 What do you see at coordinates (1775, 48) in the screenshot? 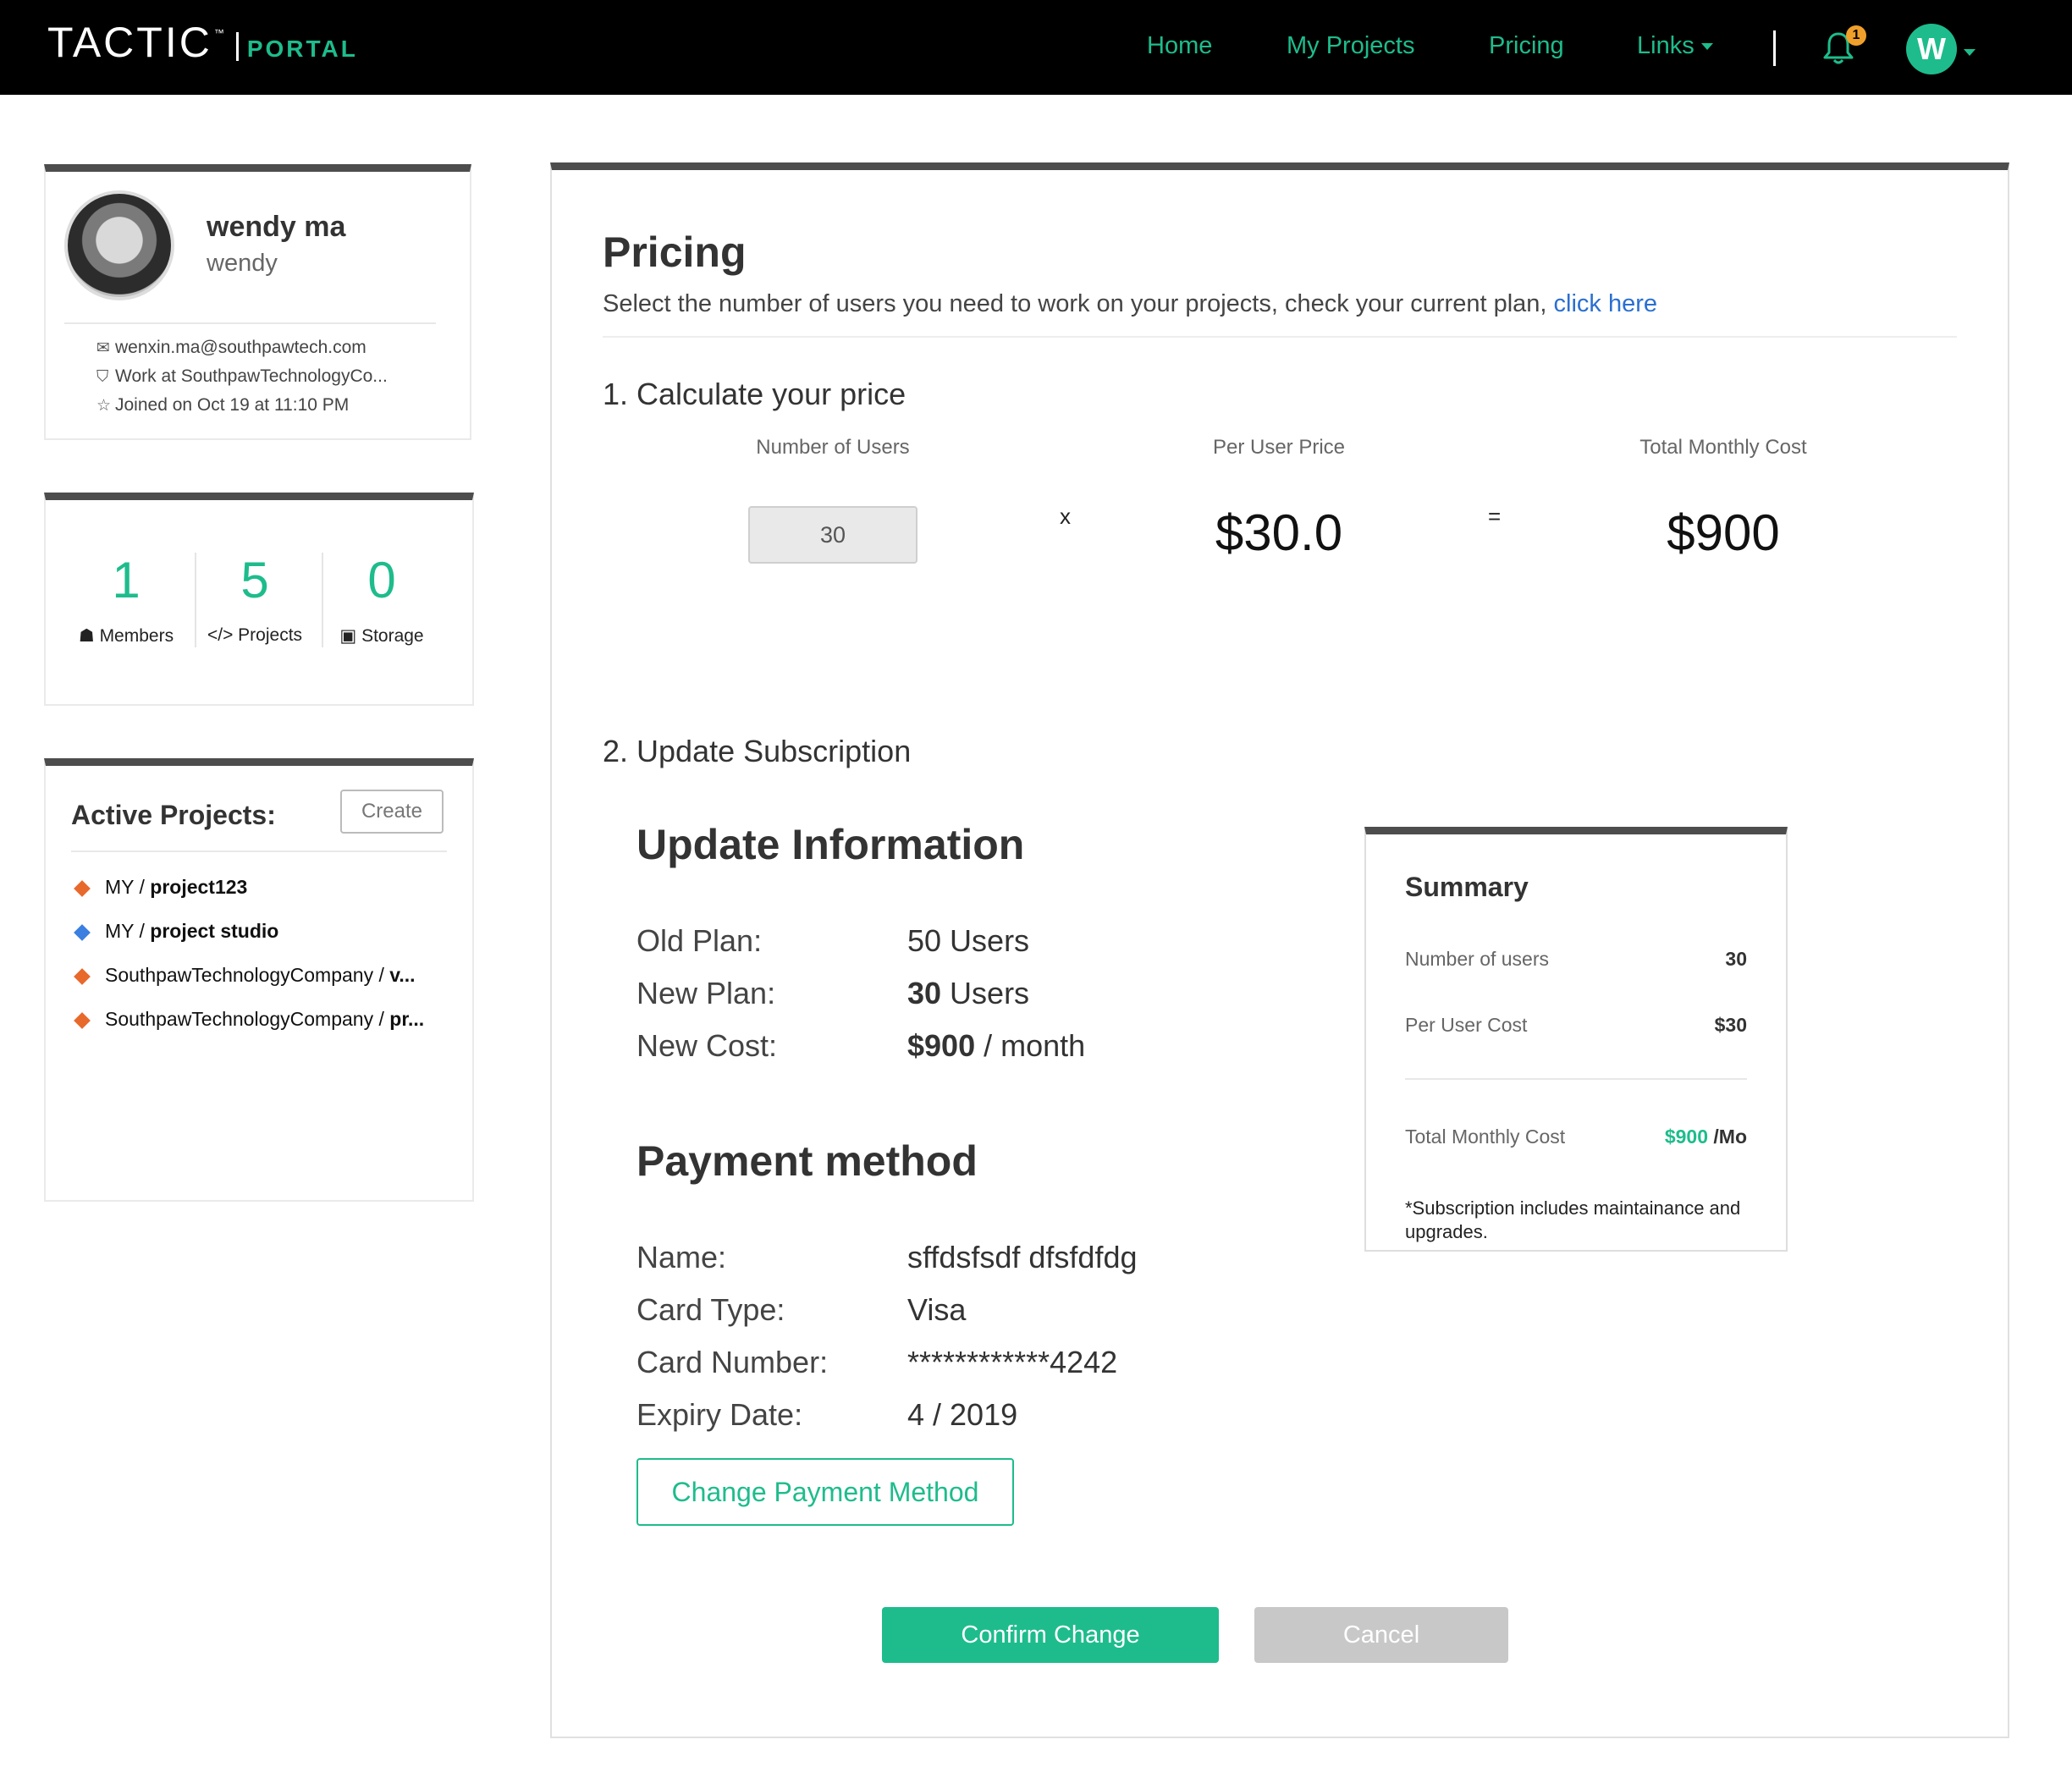
I see `nav-divider` at bounding box center [1775, 48].